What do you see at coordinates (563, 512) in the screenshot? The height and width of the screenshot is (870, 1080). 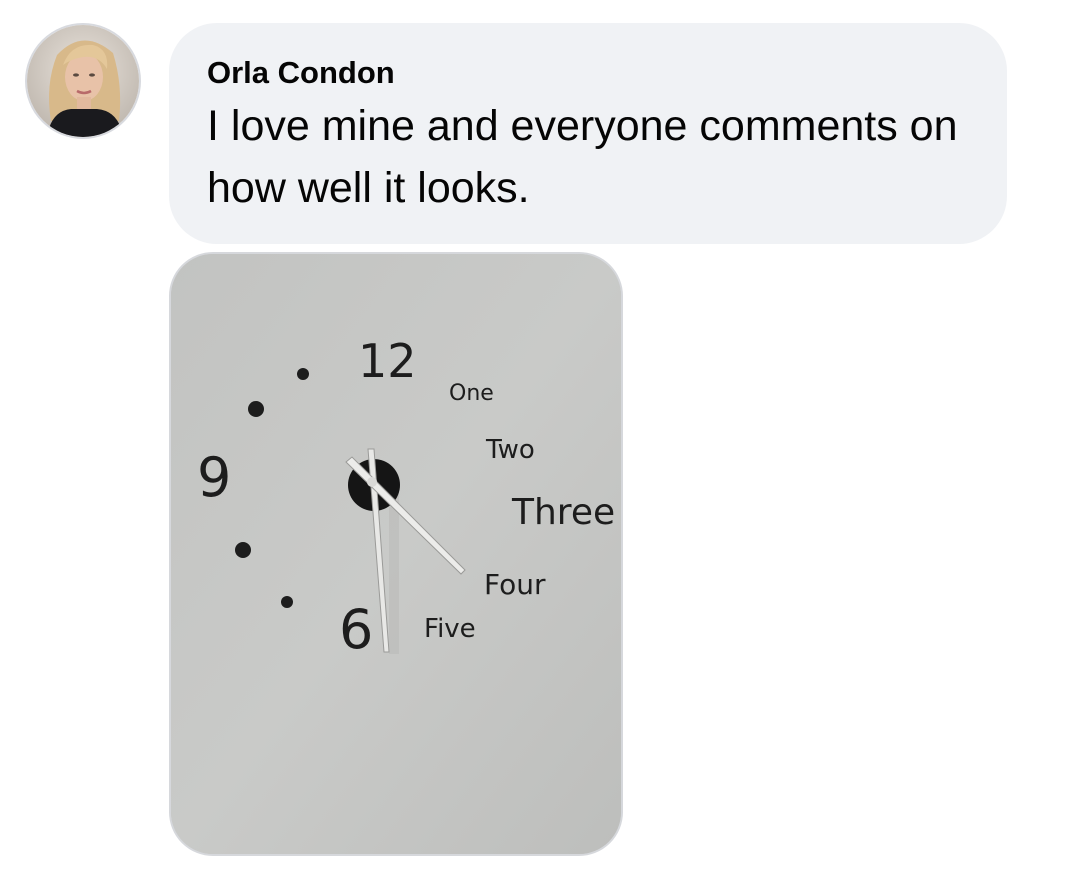 I see `clock-numeral-three: Three` at bounding box center [563, 512].